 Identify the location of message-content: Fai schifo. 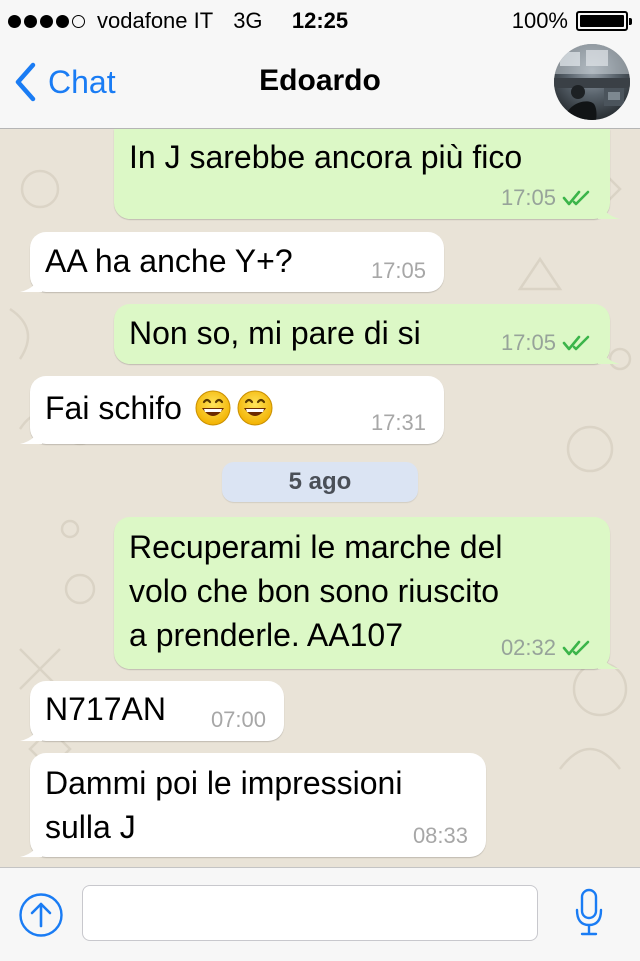
(159, 408).